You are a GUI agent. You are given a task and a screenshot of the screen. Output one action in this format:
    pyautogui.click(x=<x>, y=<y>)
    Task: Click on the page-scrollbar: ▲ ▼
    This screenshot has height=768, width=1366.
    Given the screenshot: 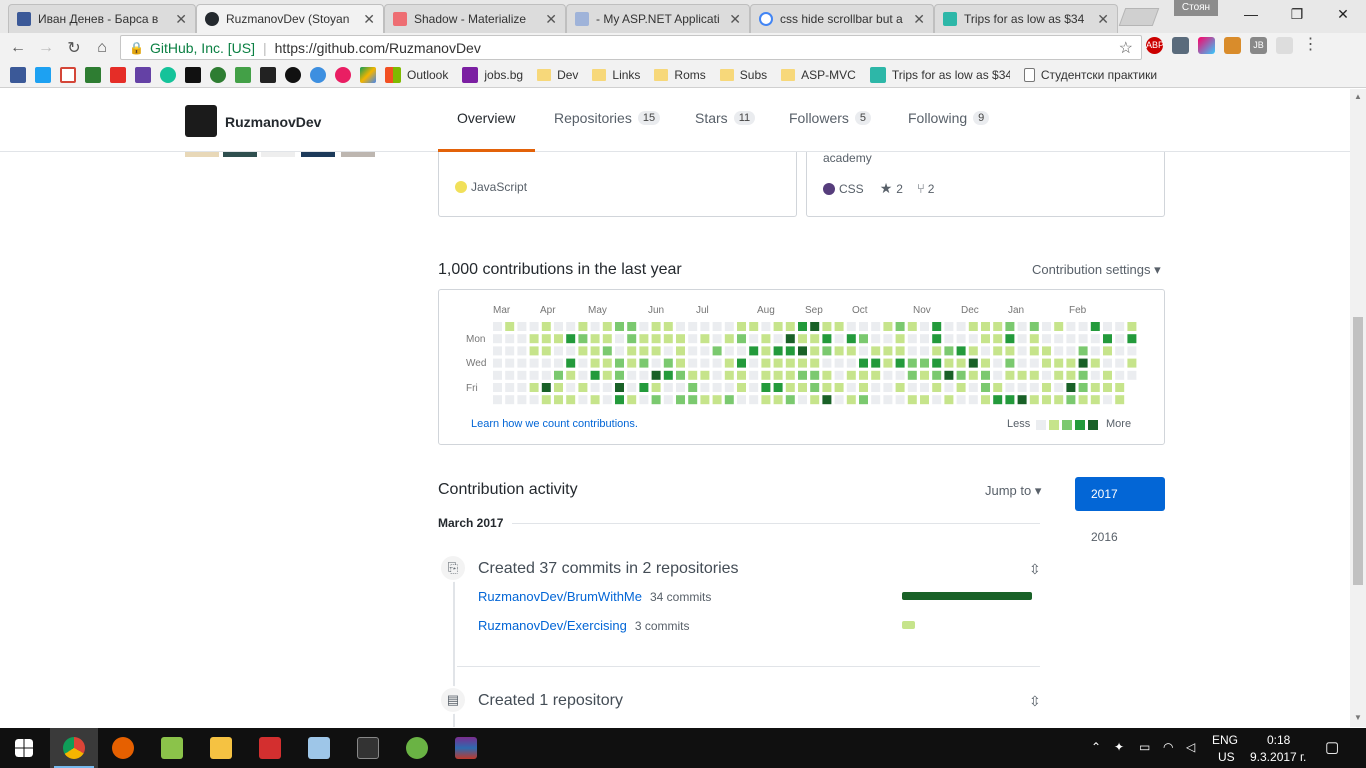 What is the action you would take?
    pyautogui.click(x=1358, y=408)
    